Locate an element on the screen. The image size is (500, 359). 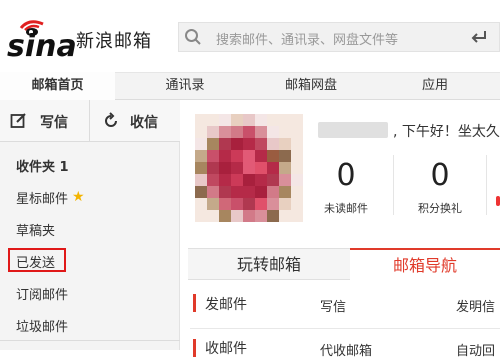
blurred-username is located at coordinates (353, 130).